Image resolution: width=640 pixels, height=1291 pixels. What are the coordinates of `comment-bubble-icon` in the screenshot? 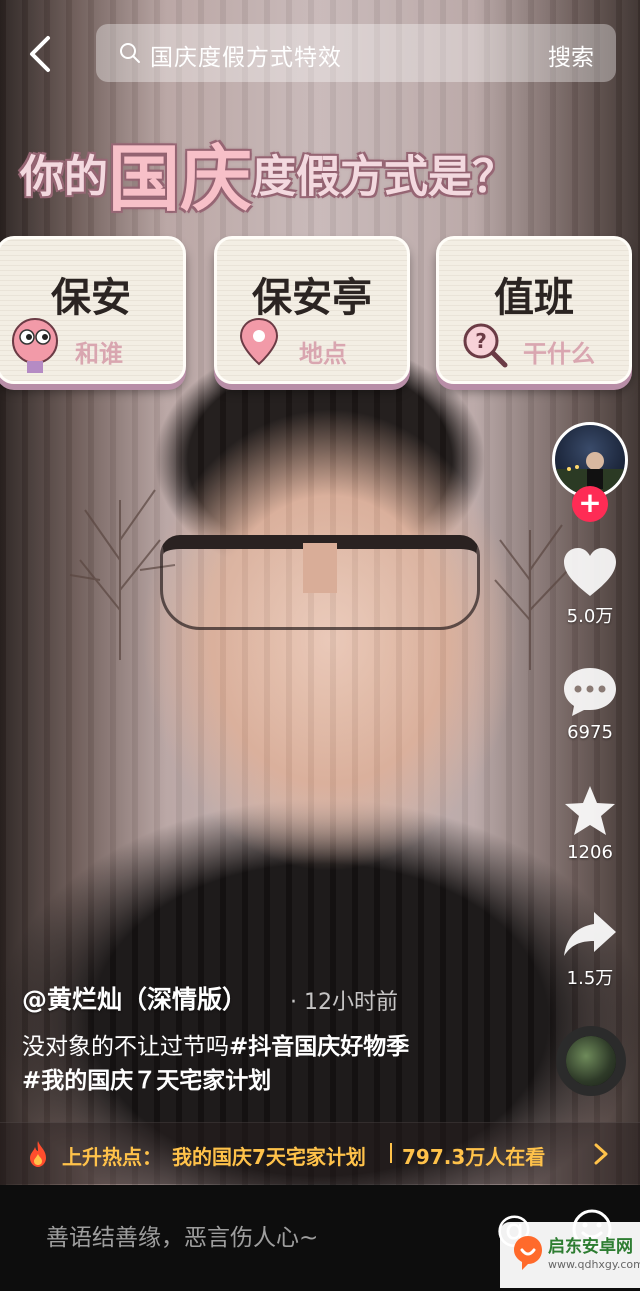 It's located at (590, 692).